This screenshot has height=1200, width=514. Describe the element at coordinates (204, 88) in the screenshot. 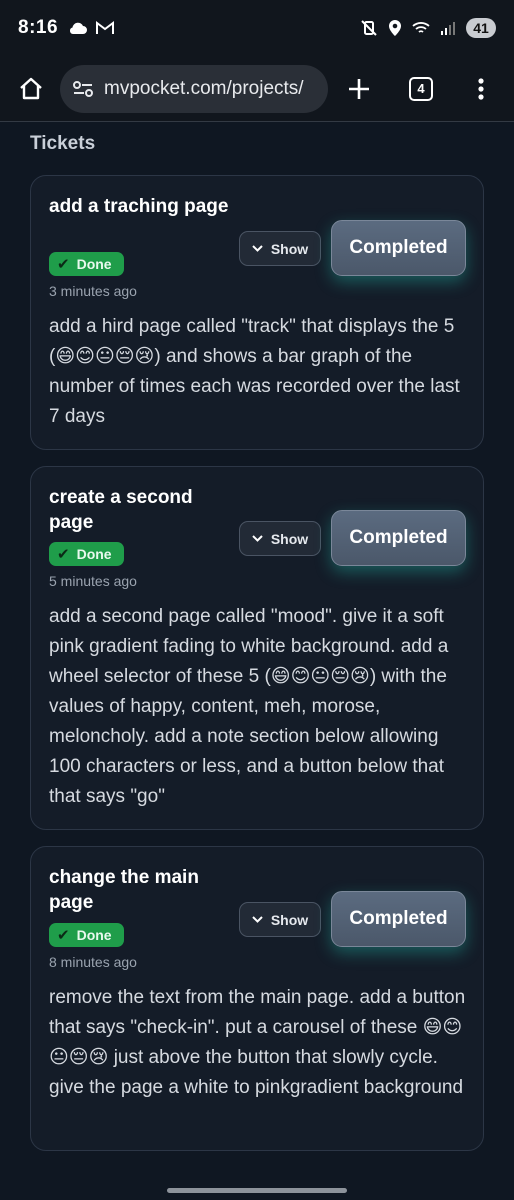

I see `url-text: mvpocket.com/projects/` at that location.